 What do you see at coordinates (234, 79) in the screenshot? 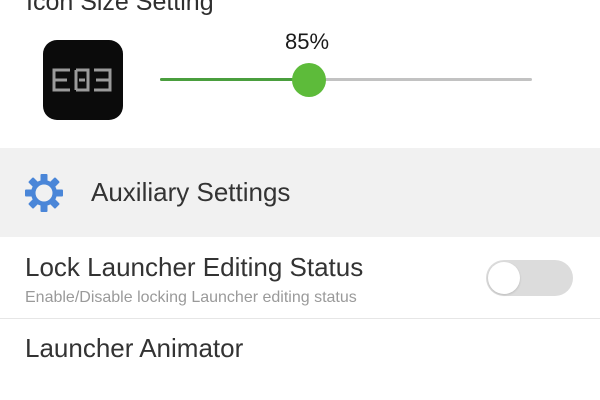
I see `slider-fill` at bounding box center [234, 79].